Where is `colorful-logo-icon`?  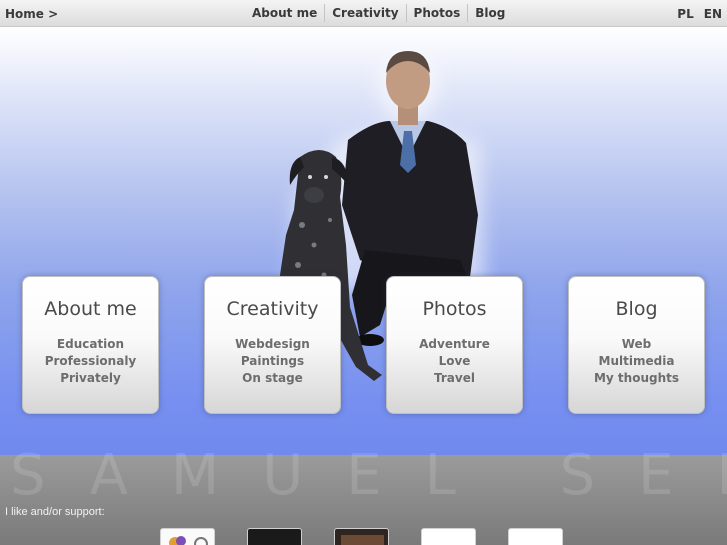
colorful-logo-icon is located at coordinates (188, 540).